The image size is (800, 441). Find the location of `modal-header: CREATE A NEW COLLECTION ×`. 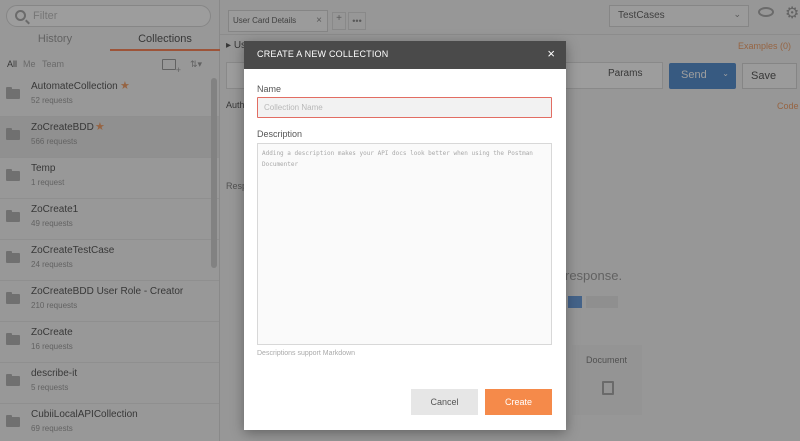

modal-header: CREATE A NEW COLLECTION × is located at coordinates (405, 55).